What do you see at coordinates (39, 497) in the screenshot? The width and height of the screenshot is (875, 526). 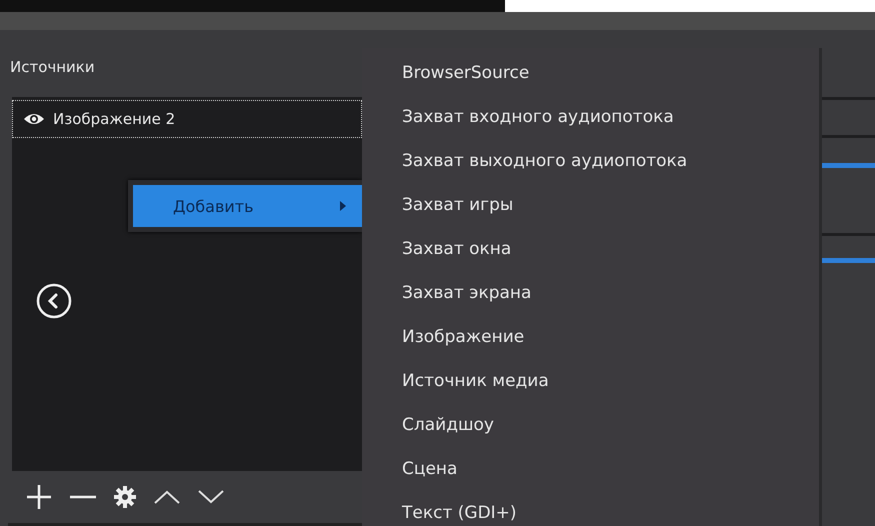 I see `add-icon` at bounding box center [39, 497].